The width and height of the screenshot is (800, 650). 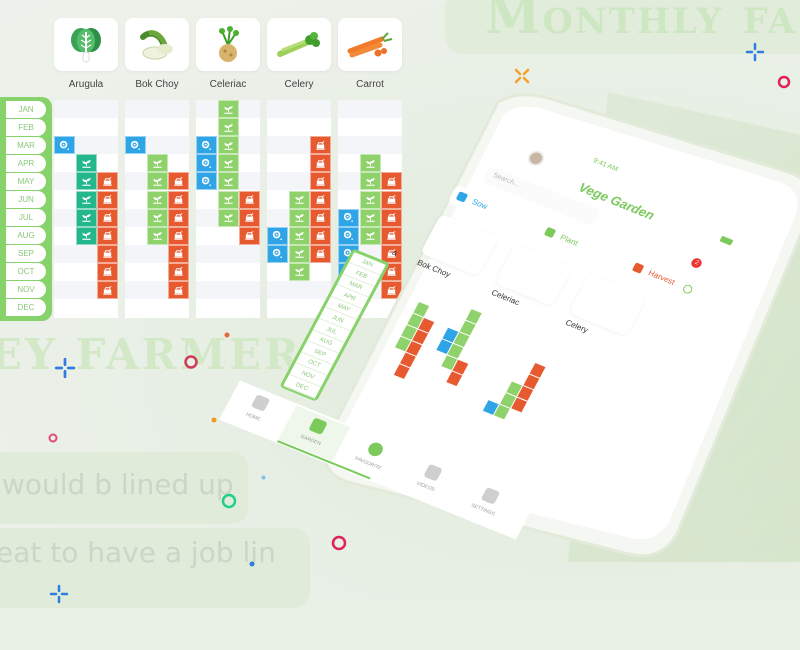 What do you see at coordinates (277, 235) in the screenshot?
I see `sow-cell-aug` at bounding box center [277, 235].